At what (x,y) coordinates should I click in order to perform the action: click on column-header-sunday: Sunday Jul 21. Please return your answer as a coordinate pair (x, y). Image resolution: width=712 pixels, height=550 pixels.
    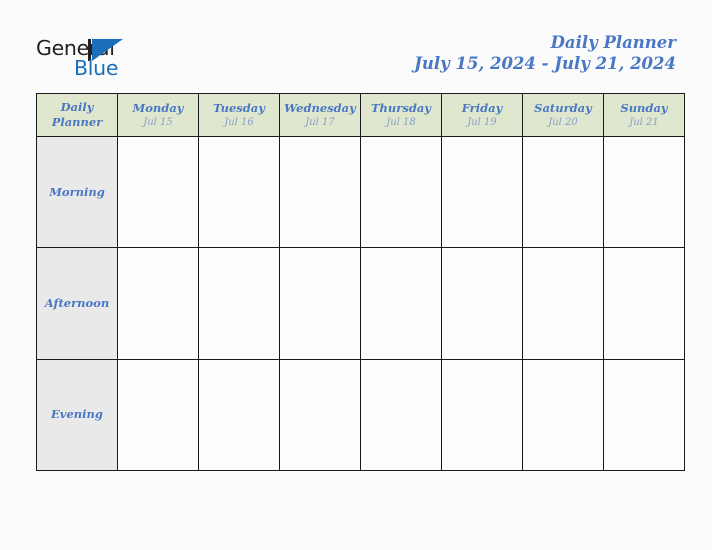
    Looking at the image, I should click on (644, 115).